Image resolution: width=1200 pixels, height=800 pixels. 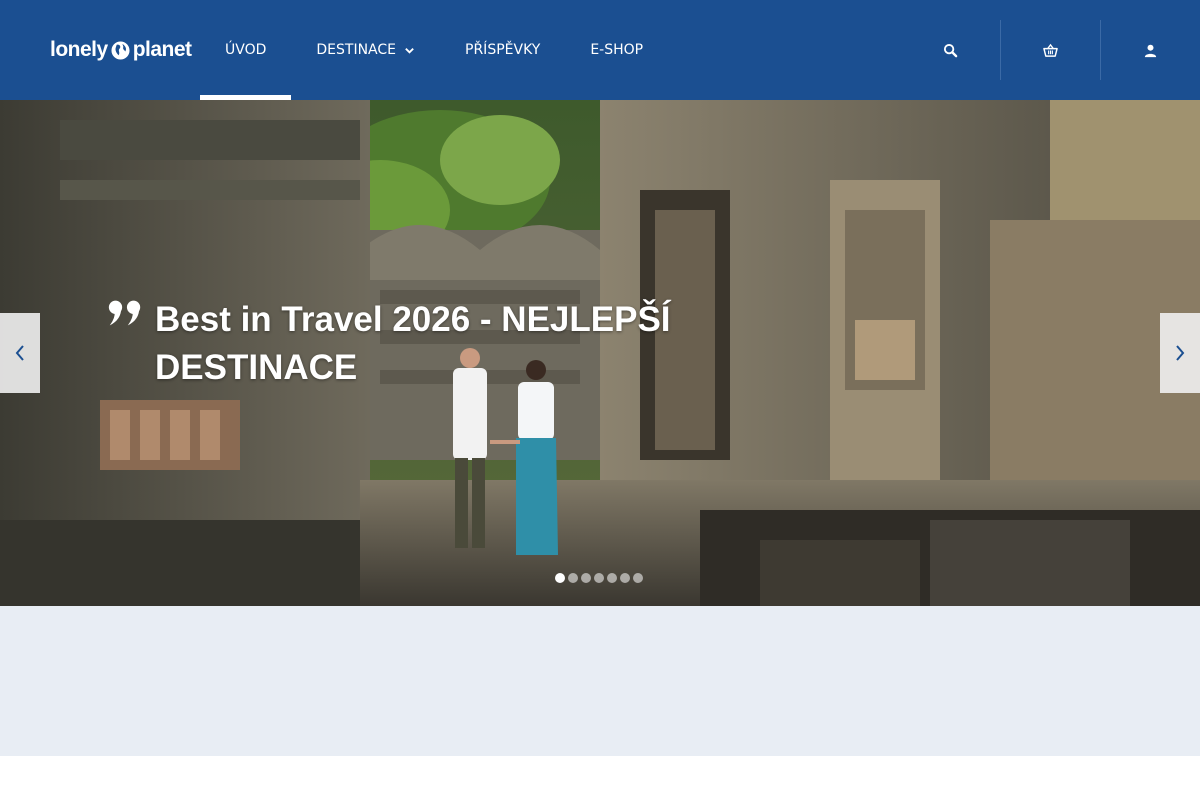 I want to click on nav-item-destinace: DESTINACE, so click(x=365, y=50).